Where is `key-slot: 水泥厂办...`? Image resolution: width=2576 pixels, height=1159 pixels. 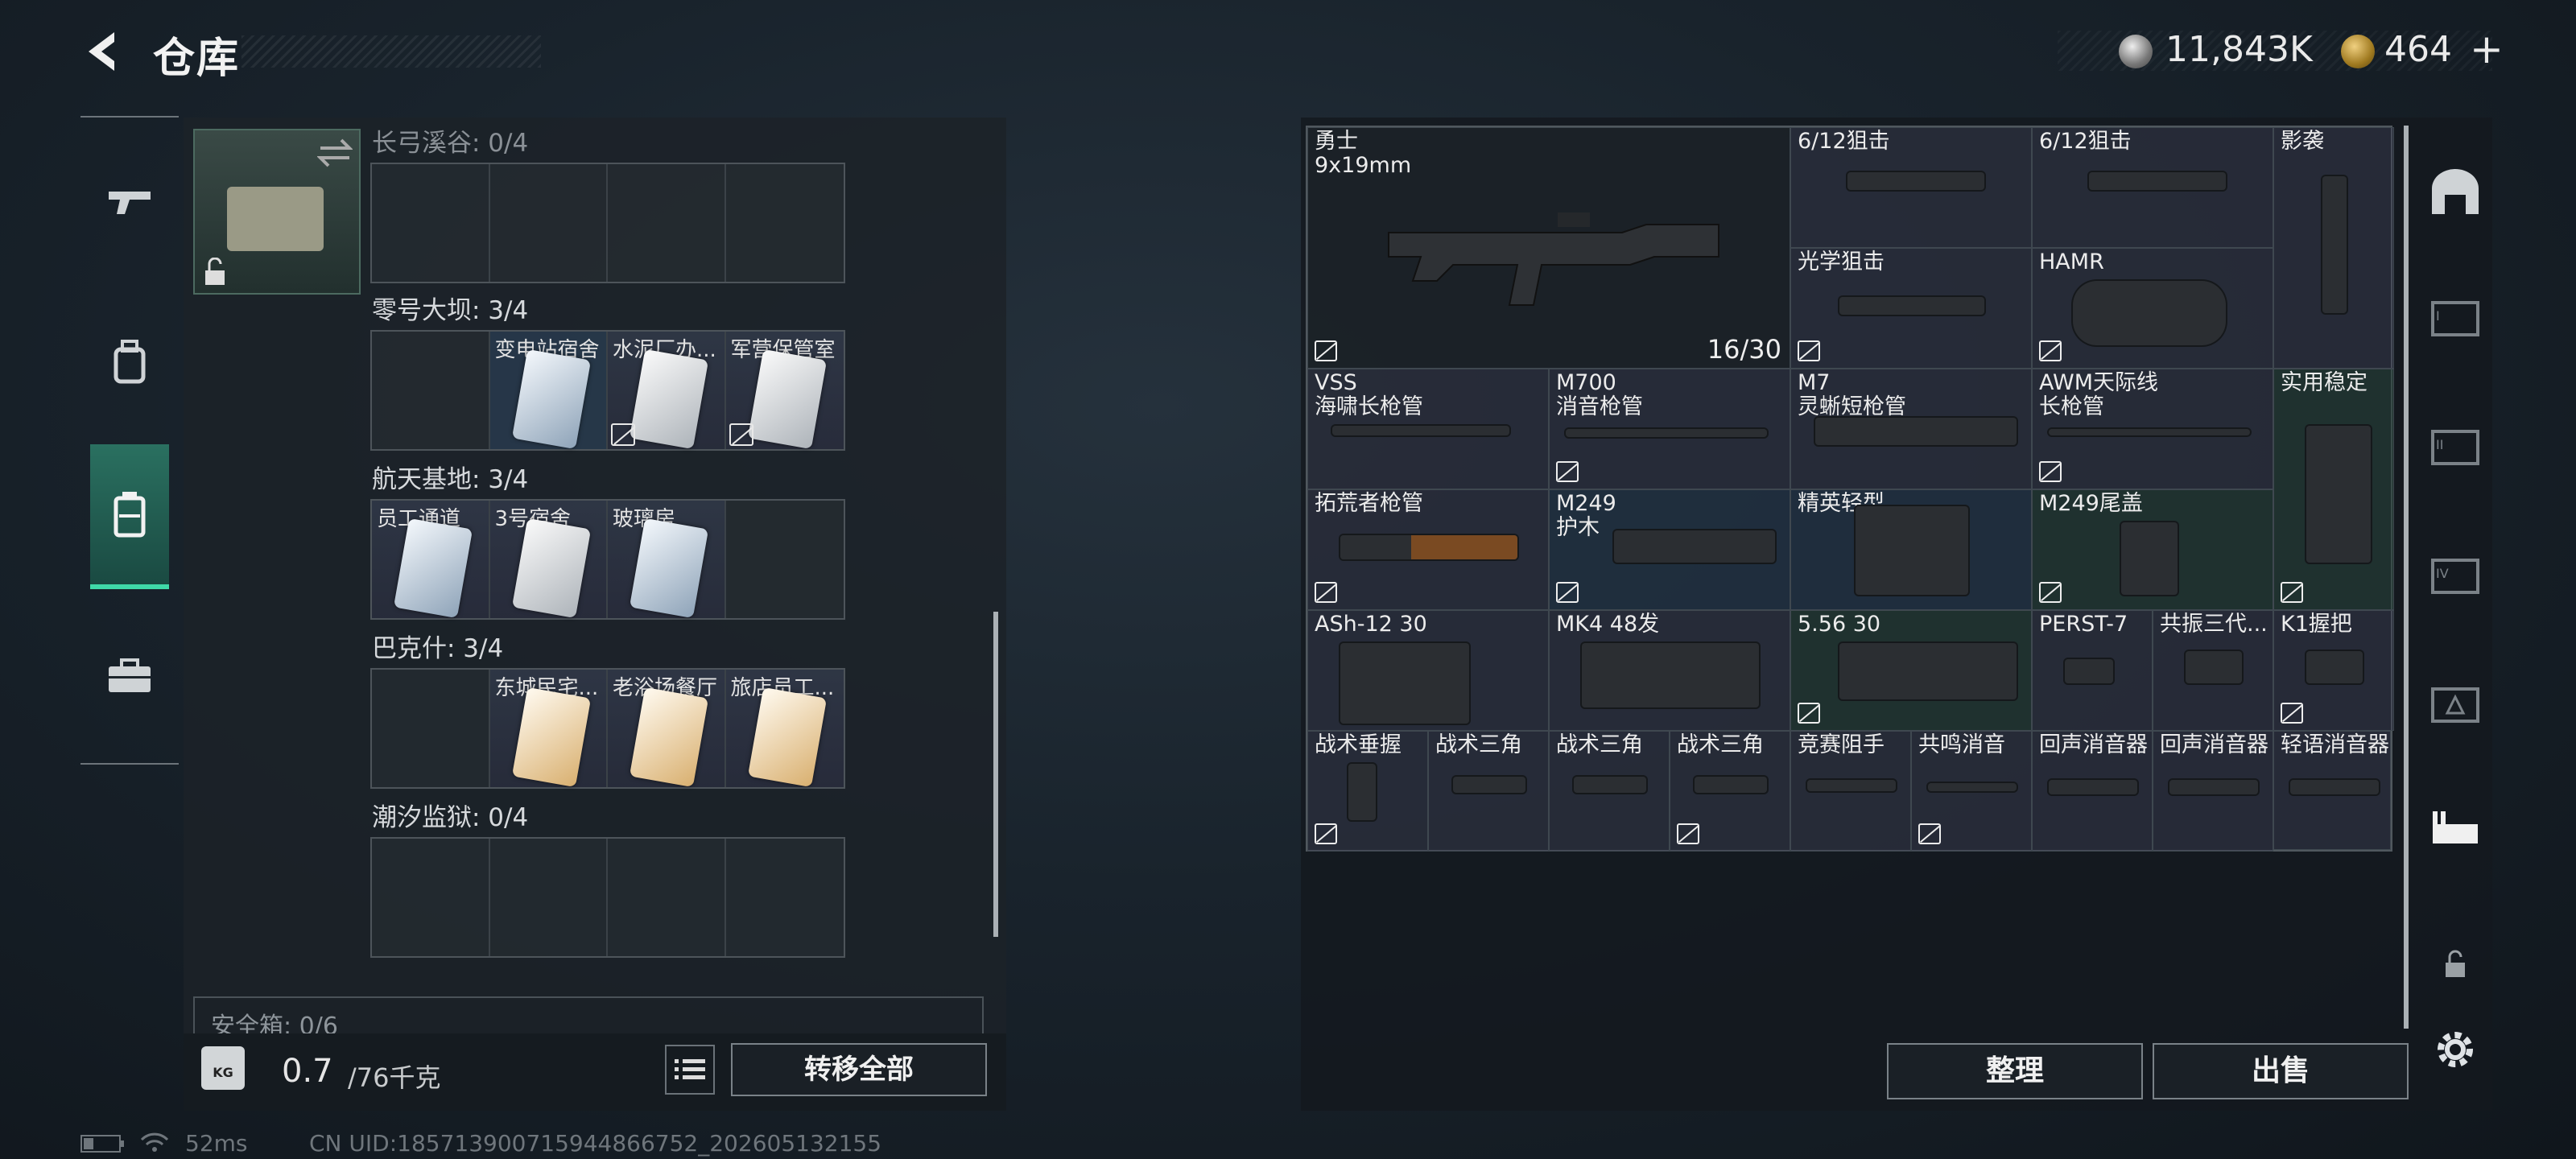
key-slot: 水泥厂办... is located at coordinates (667, 391).